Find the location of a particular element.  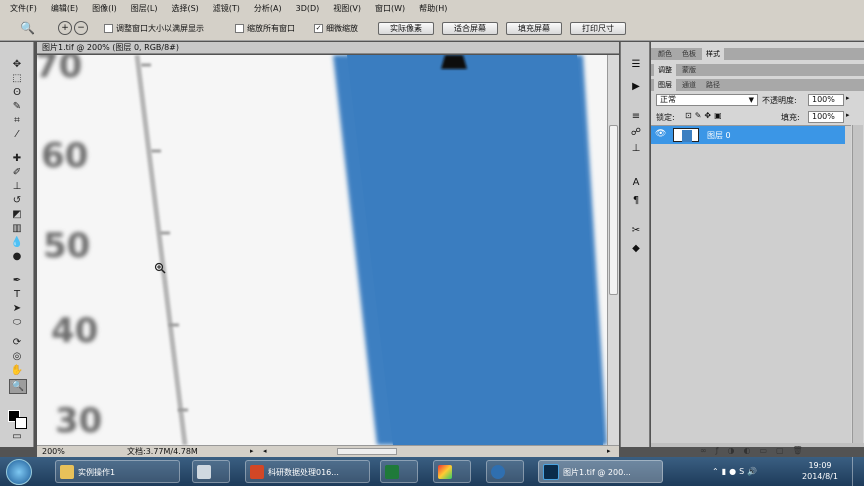

tab-layers: 图层 is located at coordinates (665, 85).